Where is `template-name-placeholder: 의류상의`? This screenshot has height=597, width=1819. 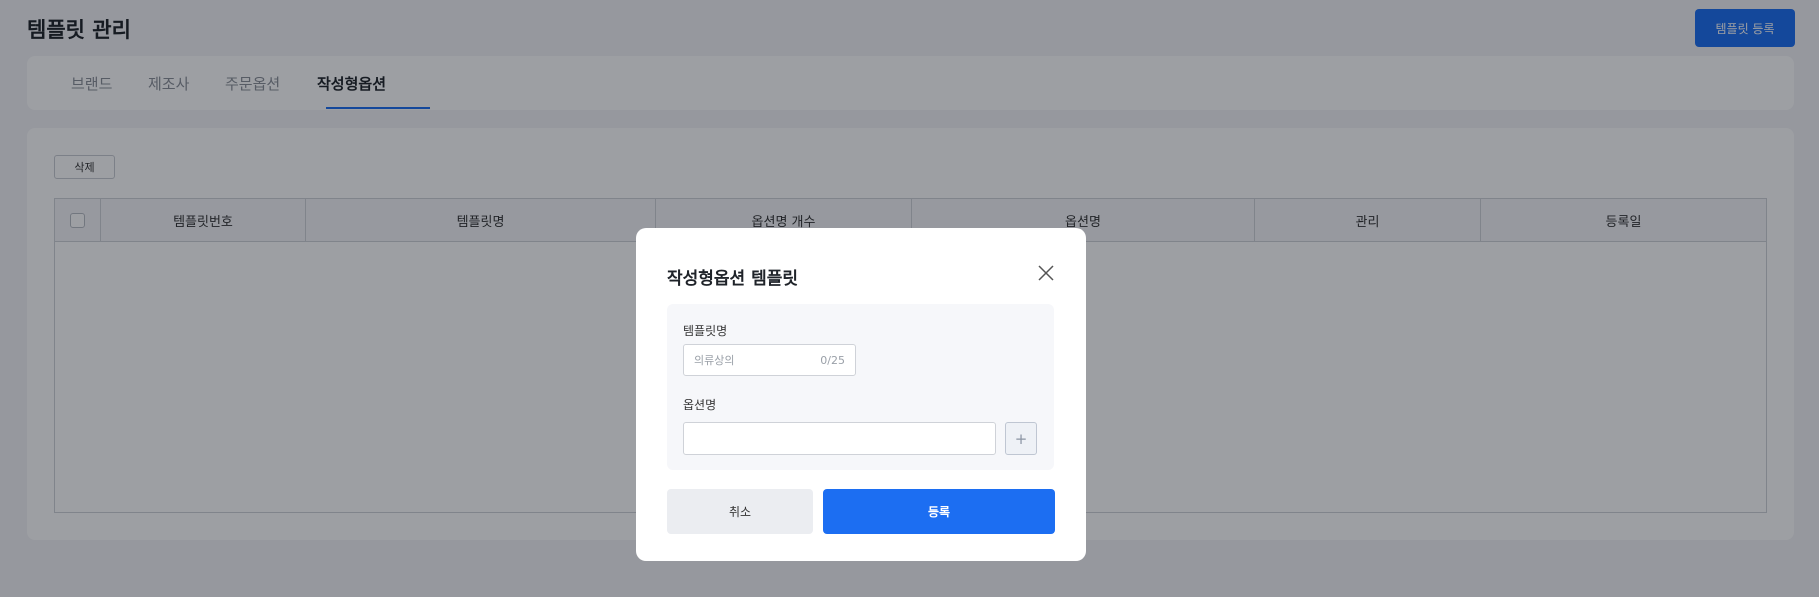
template-name-placeholder: 의류상의 is located at coordinates (714, 360).